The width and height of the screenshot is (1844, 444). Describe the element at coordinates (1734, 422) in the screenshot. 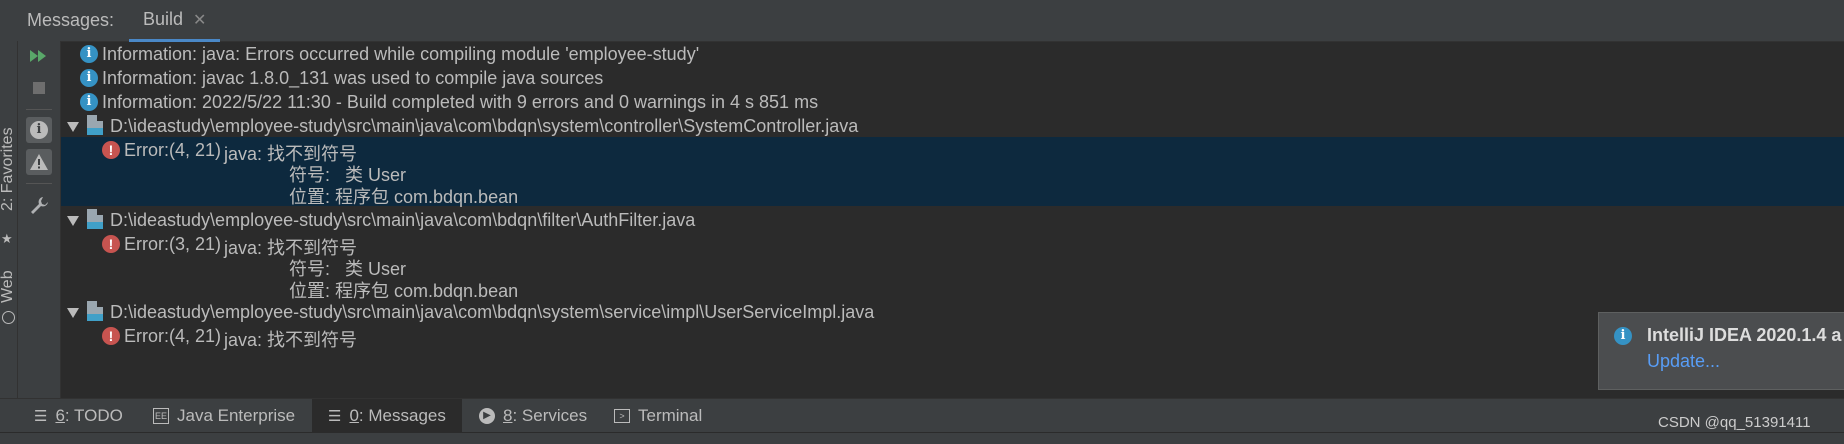

I see `watermark: CSDN @qq_51391411` at that location.